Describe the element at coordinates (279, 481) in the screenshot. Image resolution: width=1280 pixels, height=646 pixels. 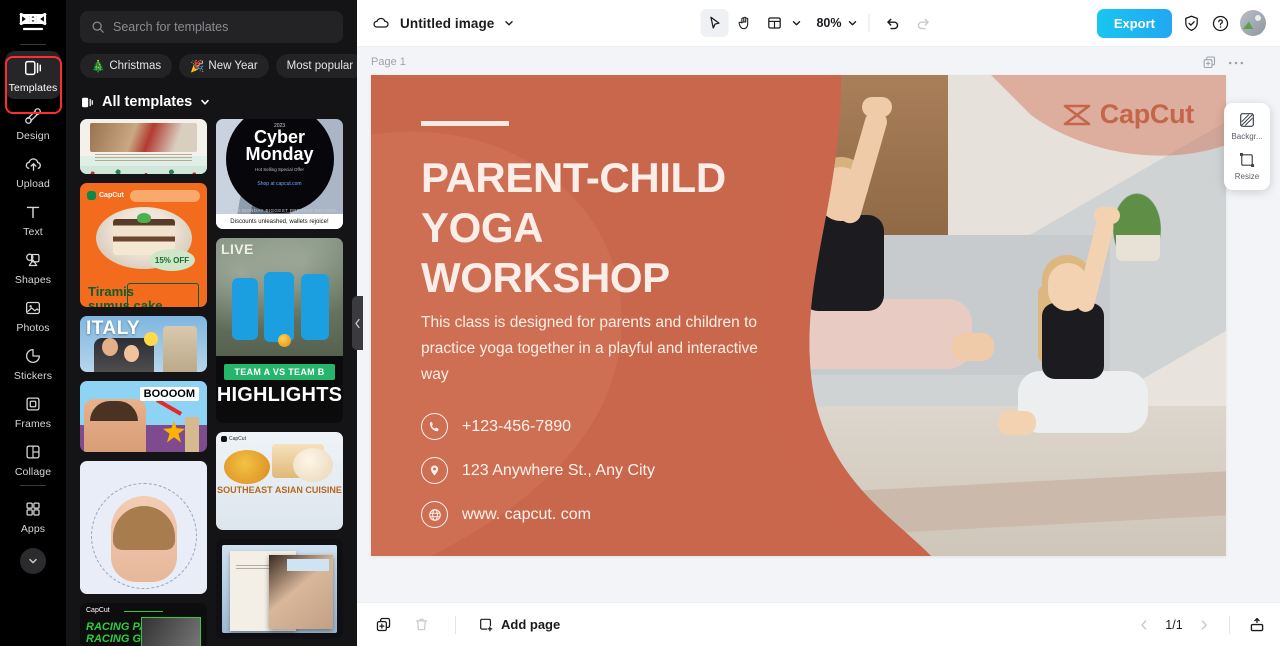
I see `template-card: CapCut SOUTHEAST ASIAN CUISINE` at that location.